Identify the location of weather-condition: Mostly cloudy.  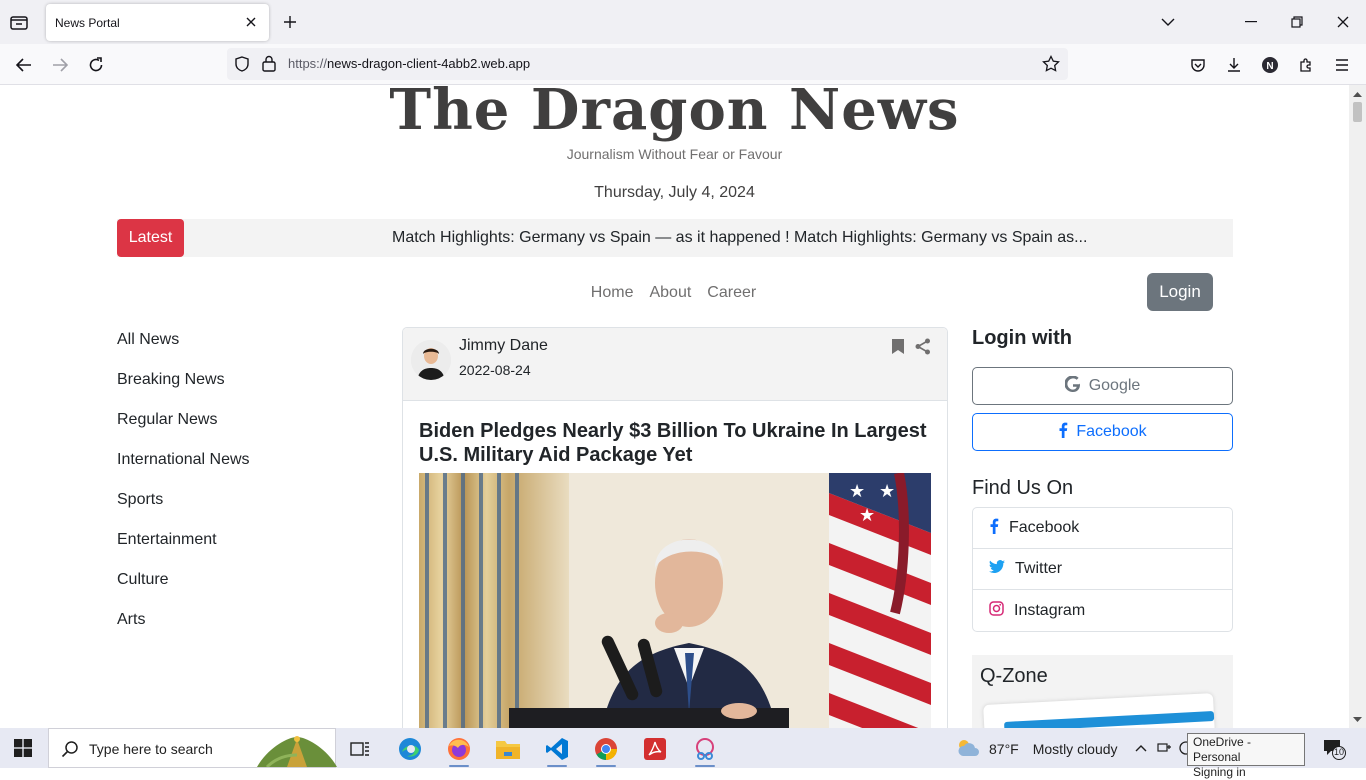
(1075, 748).